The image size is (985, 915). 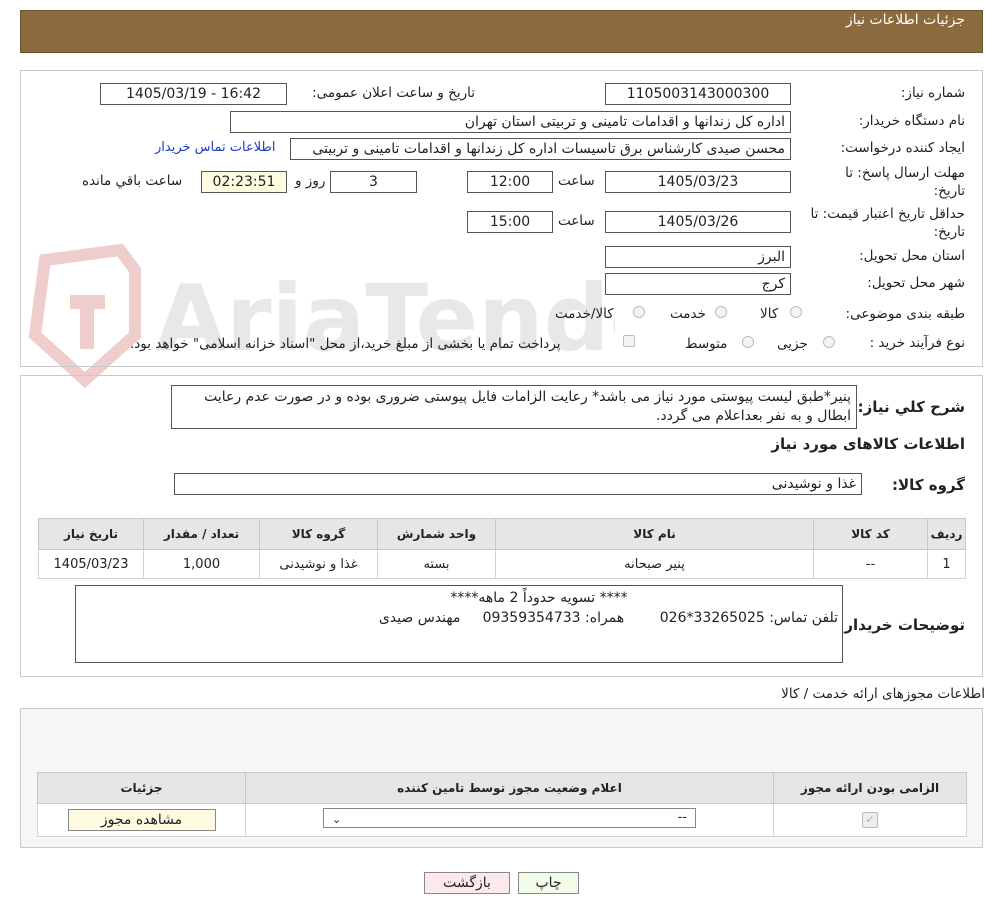 I want to click on col-need-date: تاریخ نیاز, so click(x=91, y=534).